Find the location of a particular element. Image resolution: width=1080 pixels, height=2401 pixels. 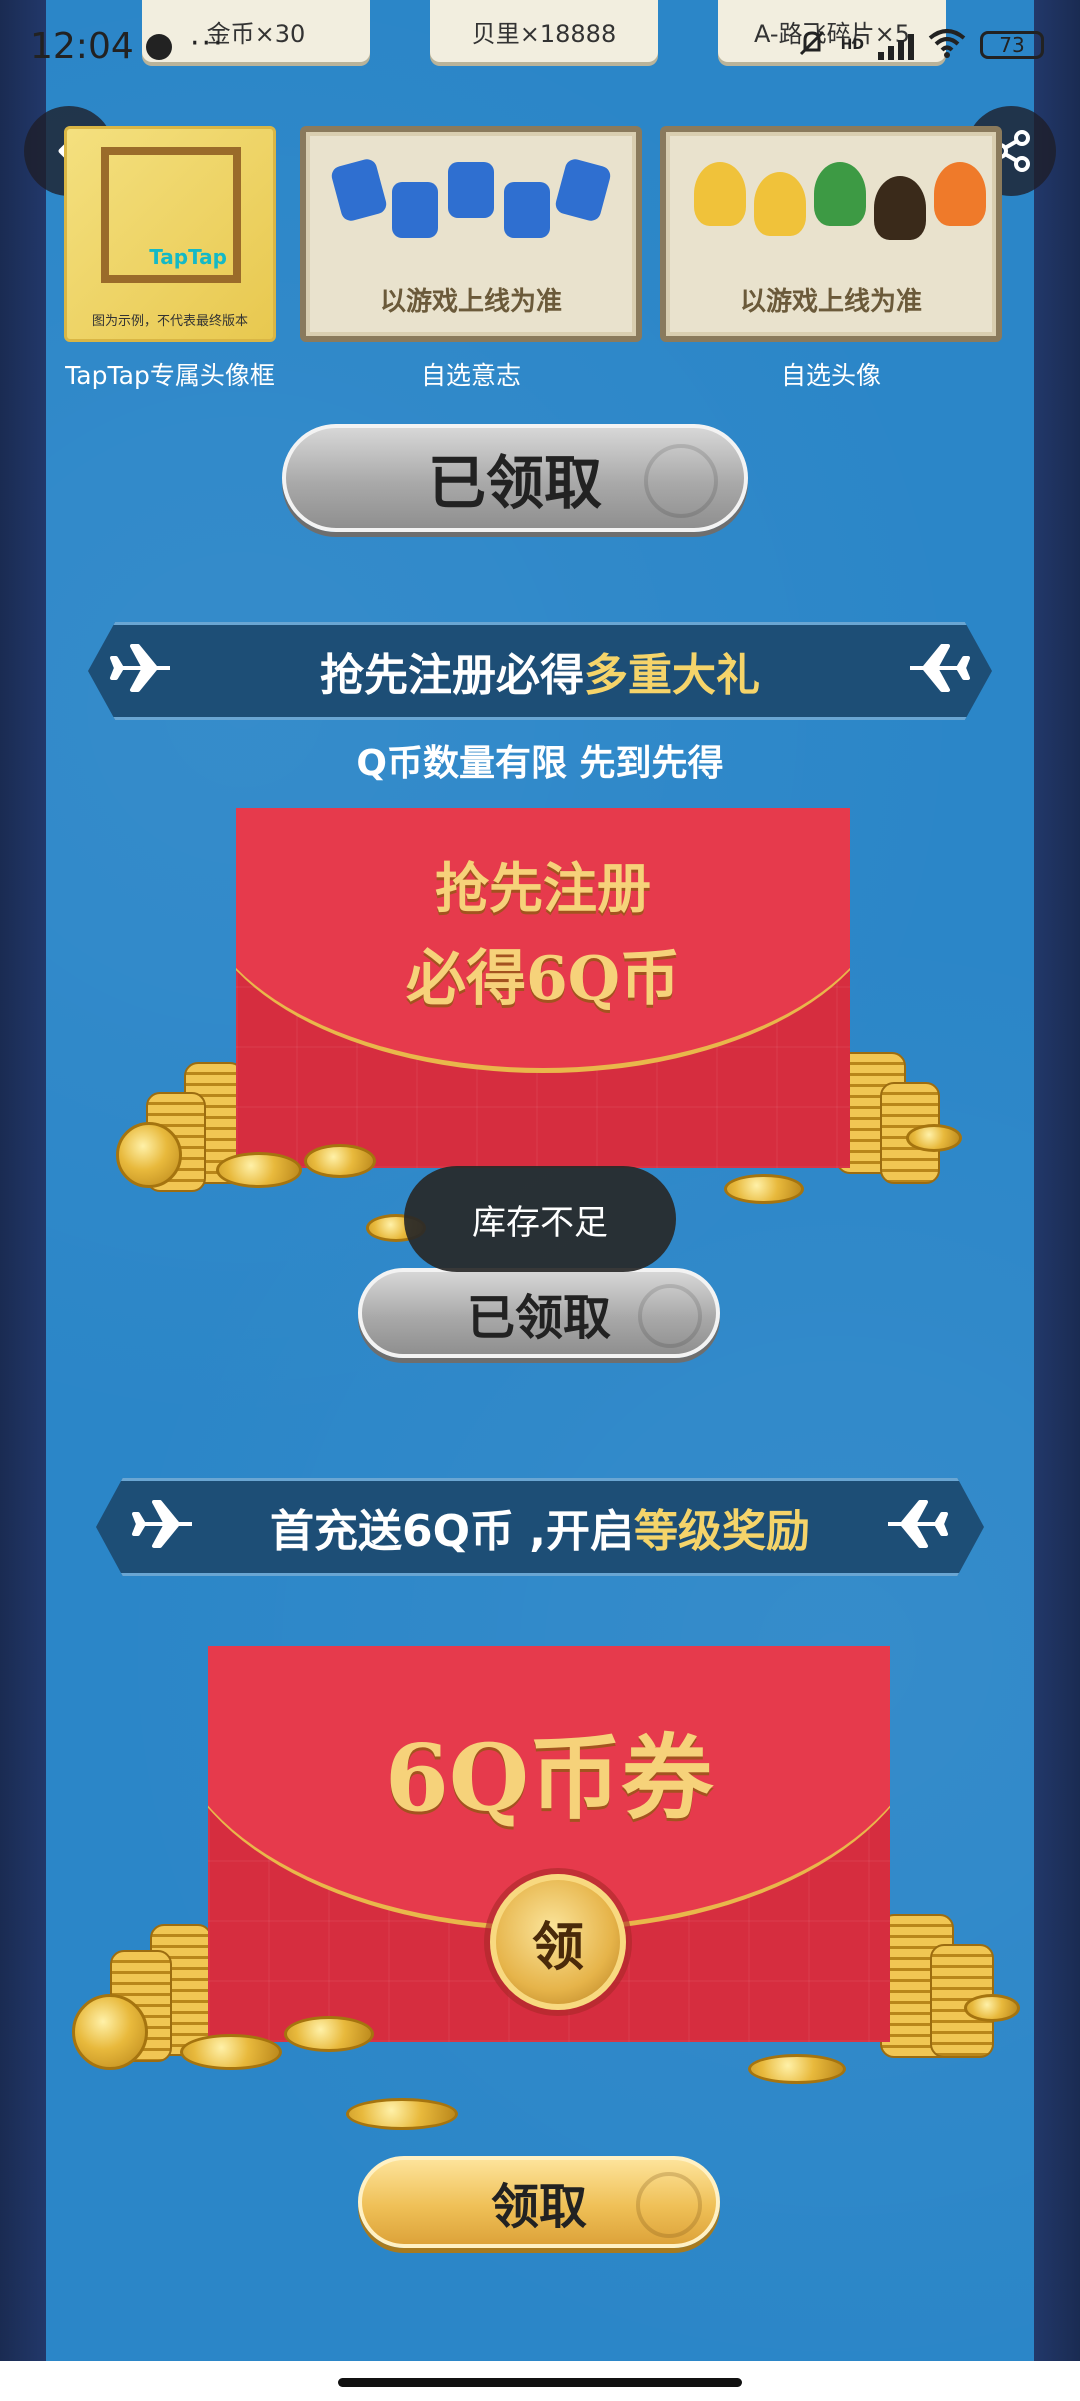

claimed-button-rewards: 已领取 is located at coordinates (515, 478).